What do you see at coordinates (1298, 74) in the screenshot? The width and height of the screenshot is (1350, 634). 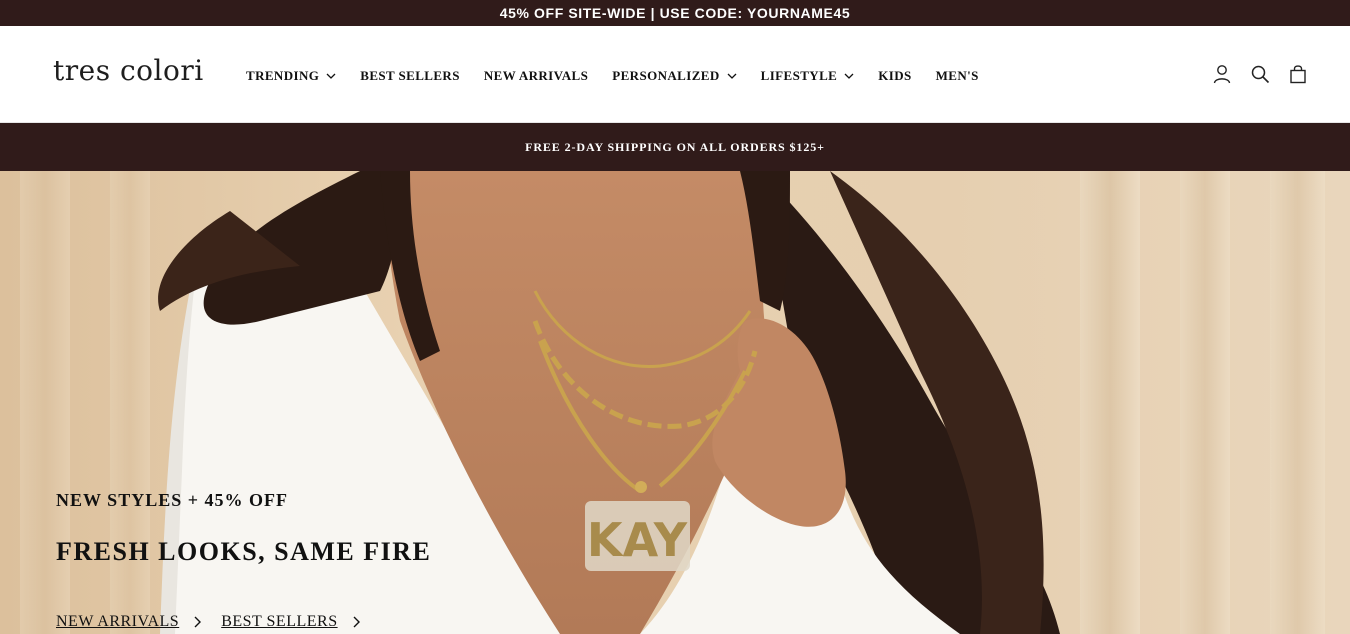 I see `cart-icon` at bounding box center [1298, 74].